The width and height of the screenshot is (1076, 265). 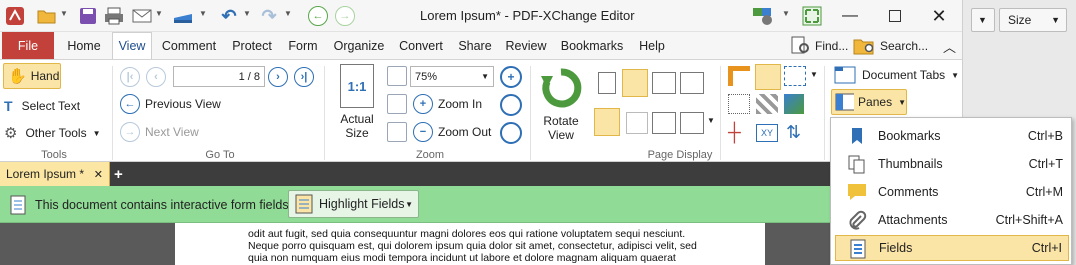 I want to click on menu-item-label: Bookmarks, so click(x=909, y=136).